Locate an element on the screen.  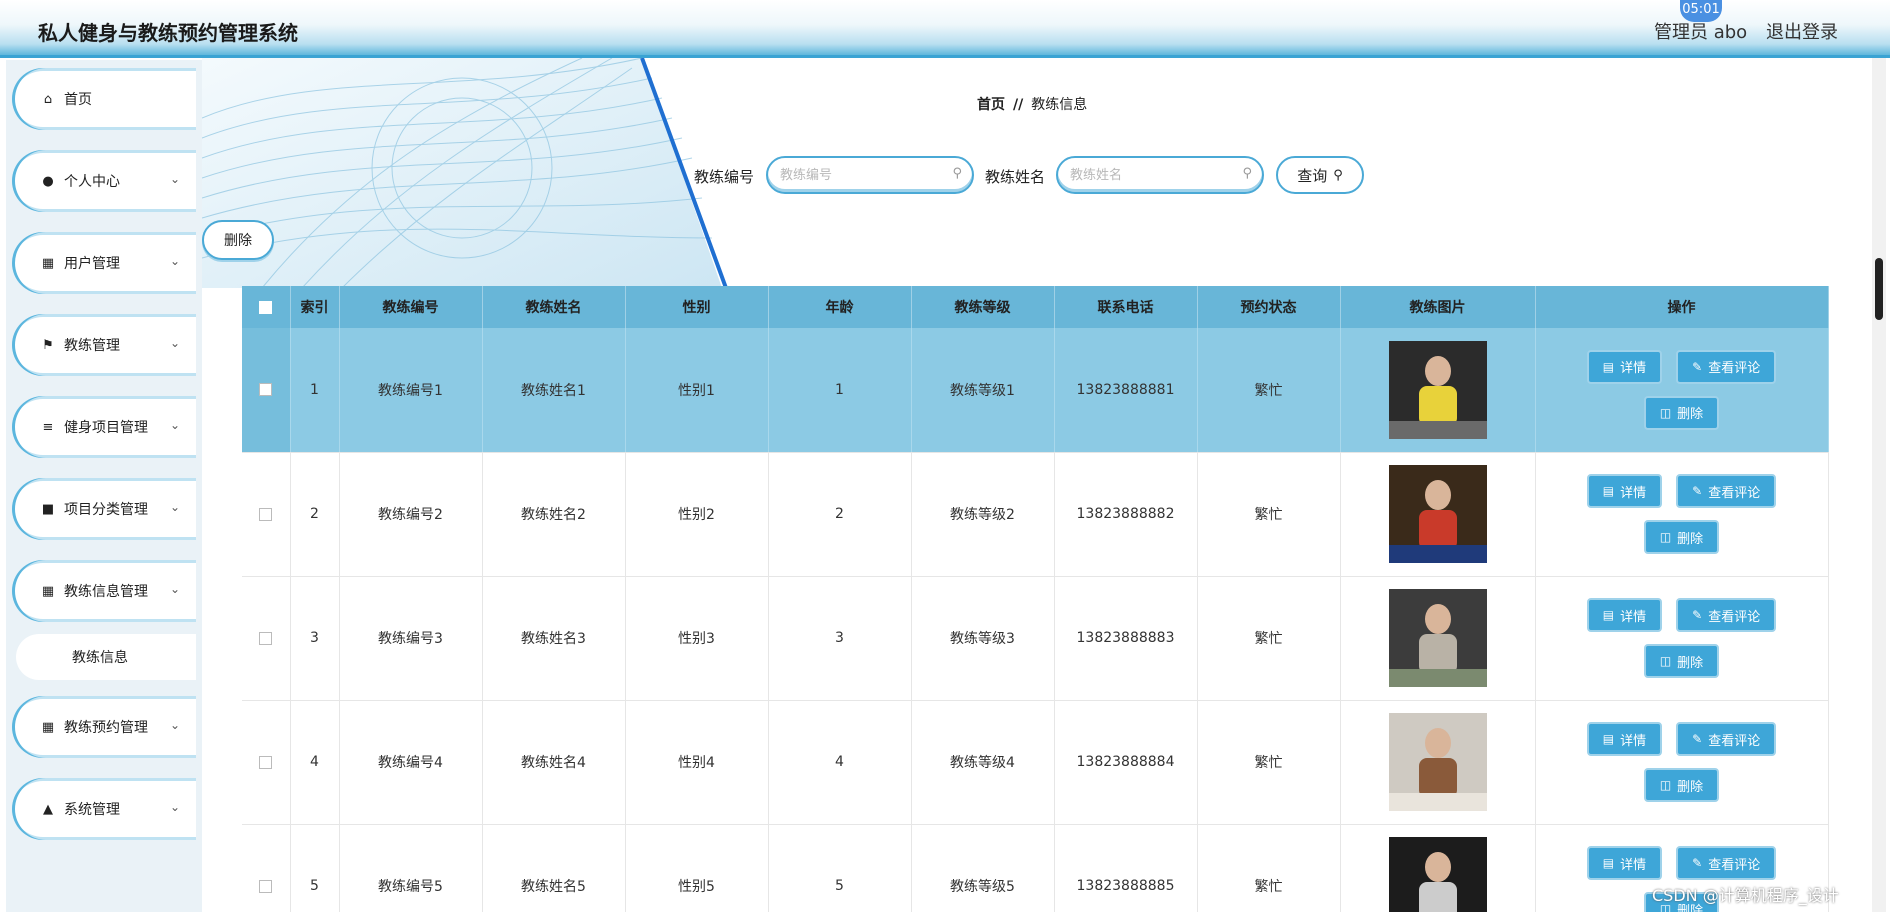
select-all-checkbox is located at coordinates (266, 307).